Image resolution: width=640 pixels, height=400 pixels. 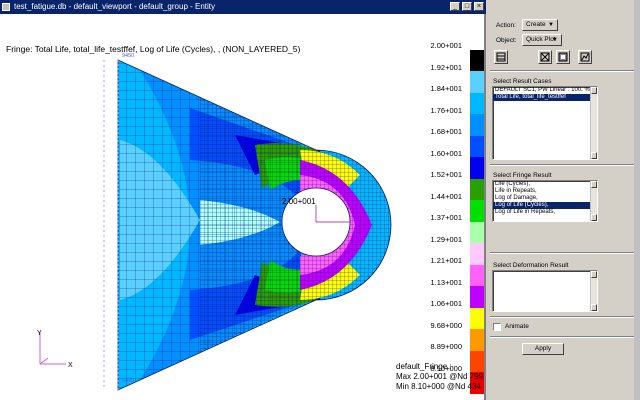 What do you see at coordinates (501, 57) in the screenshot?
I see `result-filter-icon` at bounding box center [501, 57].